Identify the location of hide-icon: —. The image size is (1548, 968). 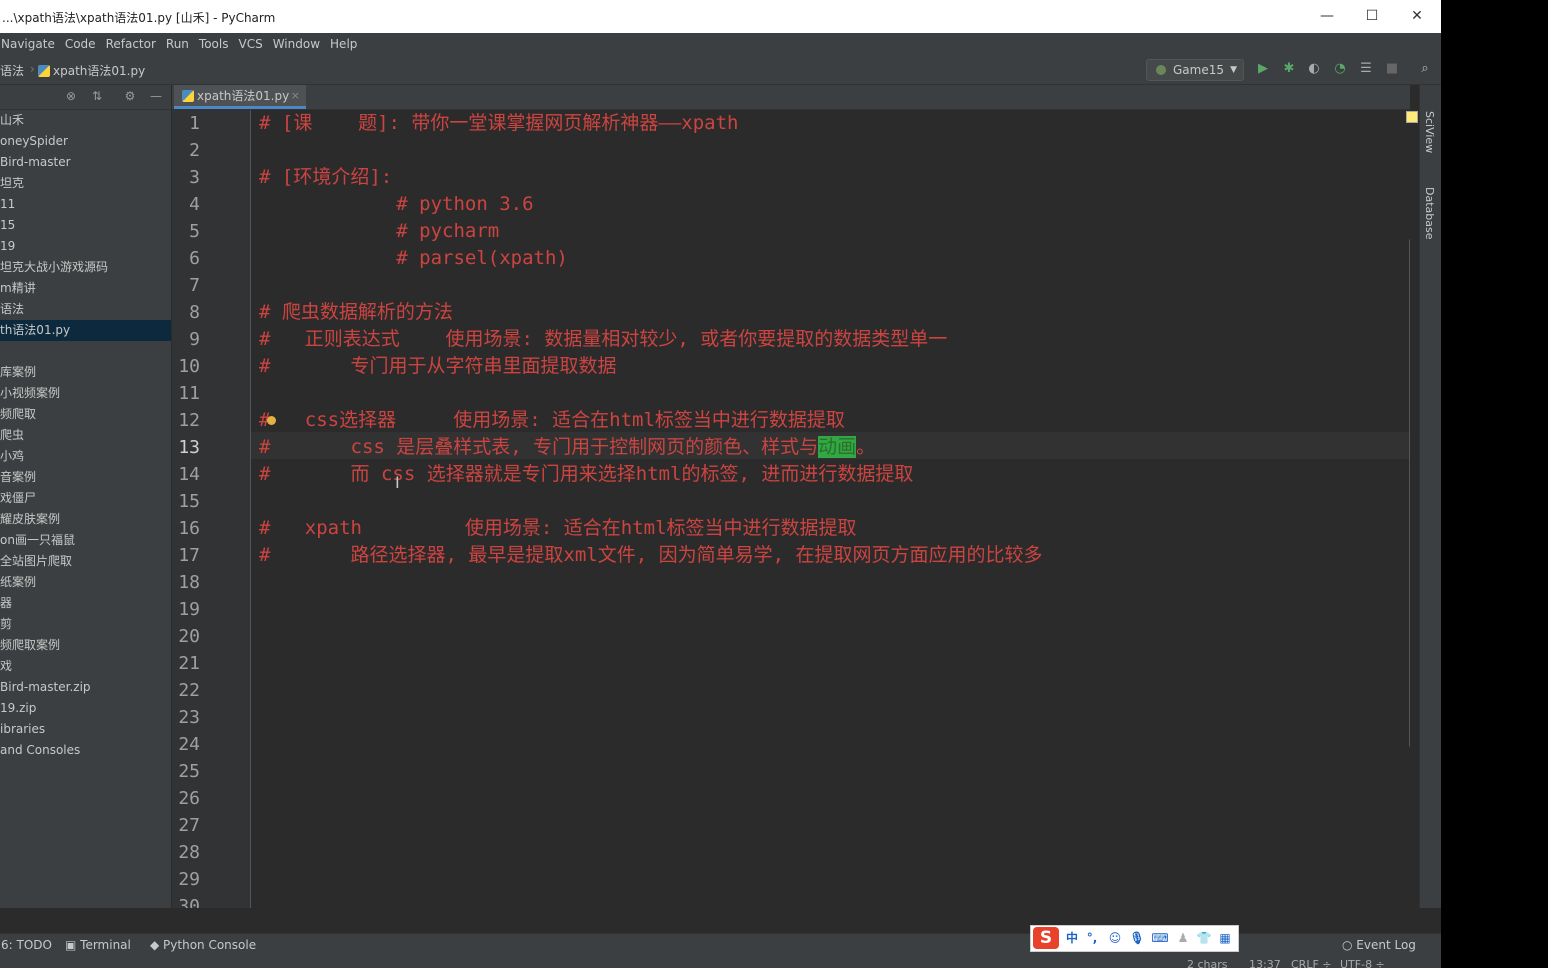
(156, 96).